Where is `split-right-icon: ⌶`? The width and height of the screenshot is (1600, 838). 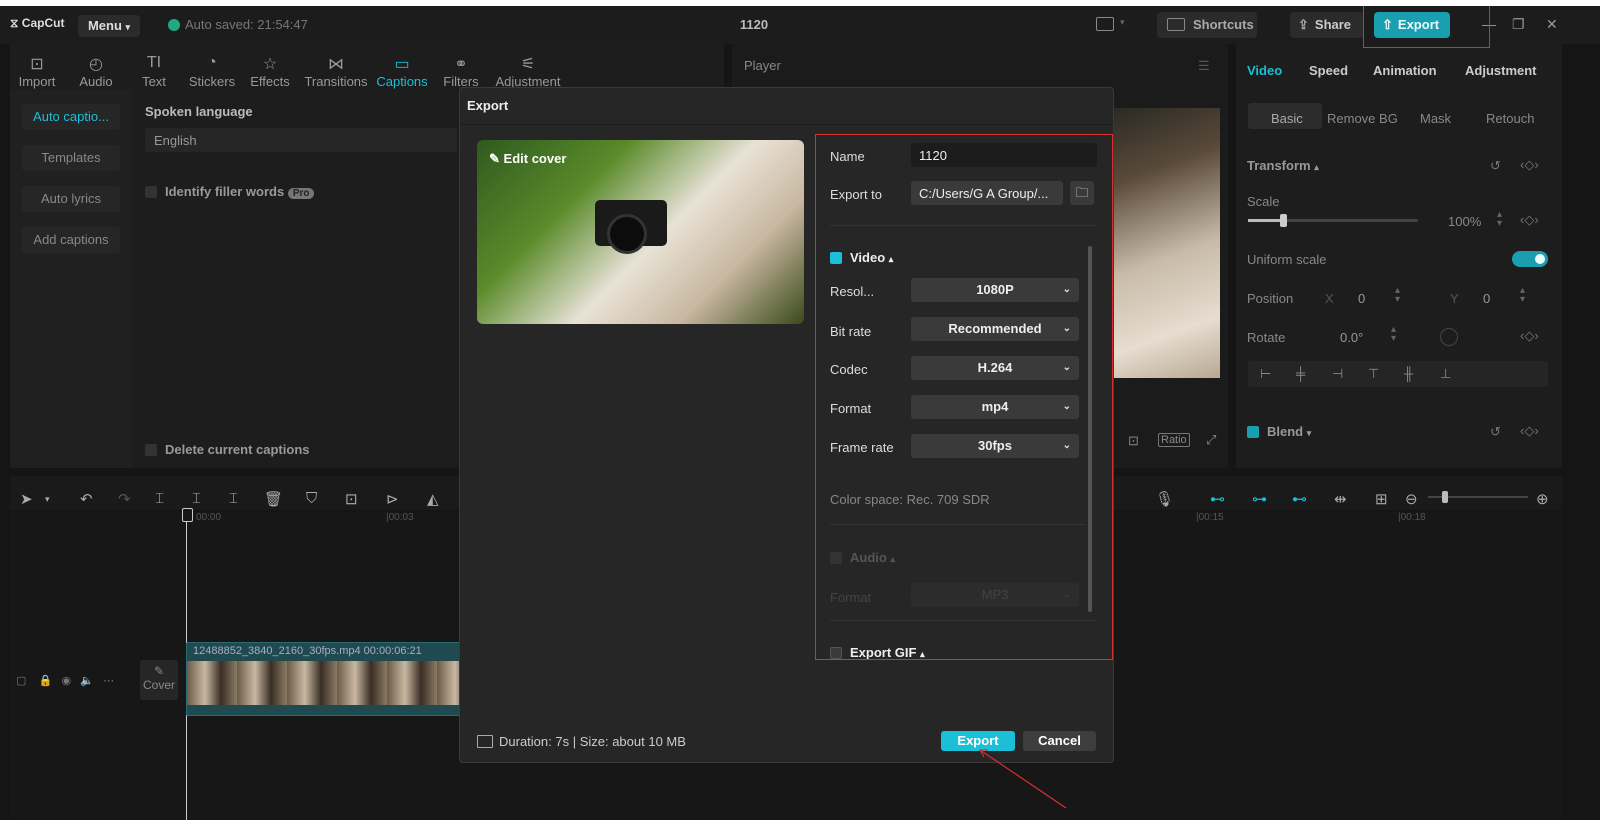
split-right-icon: ⌶ is located at coordinates (233, 498).